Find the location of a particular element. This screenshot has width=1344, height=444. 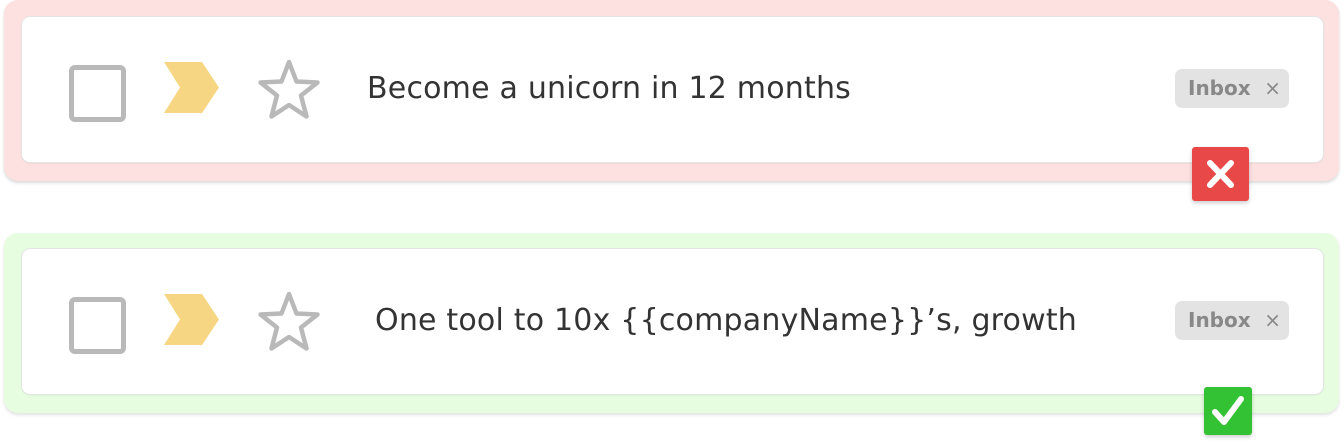

checkmark-icon is located at coordinates (1228, 411).